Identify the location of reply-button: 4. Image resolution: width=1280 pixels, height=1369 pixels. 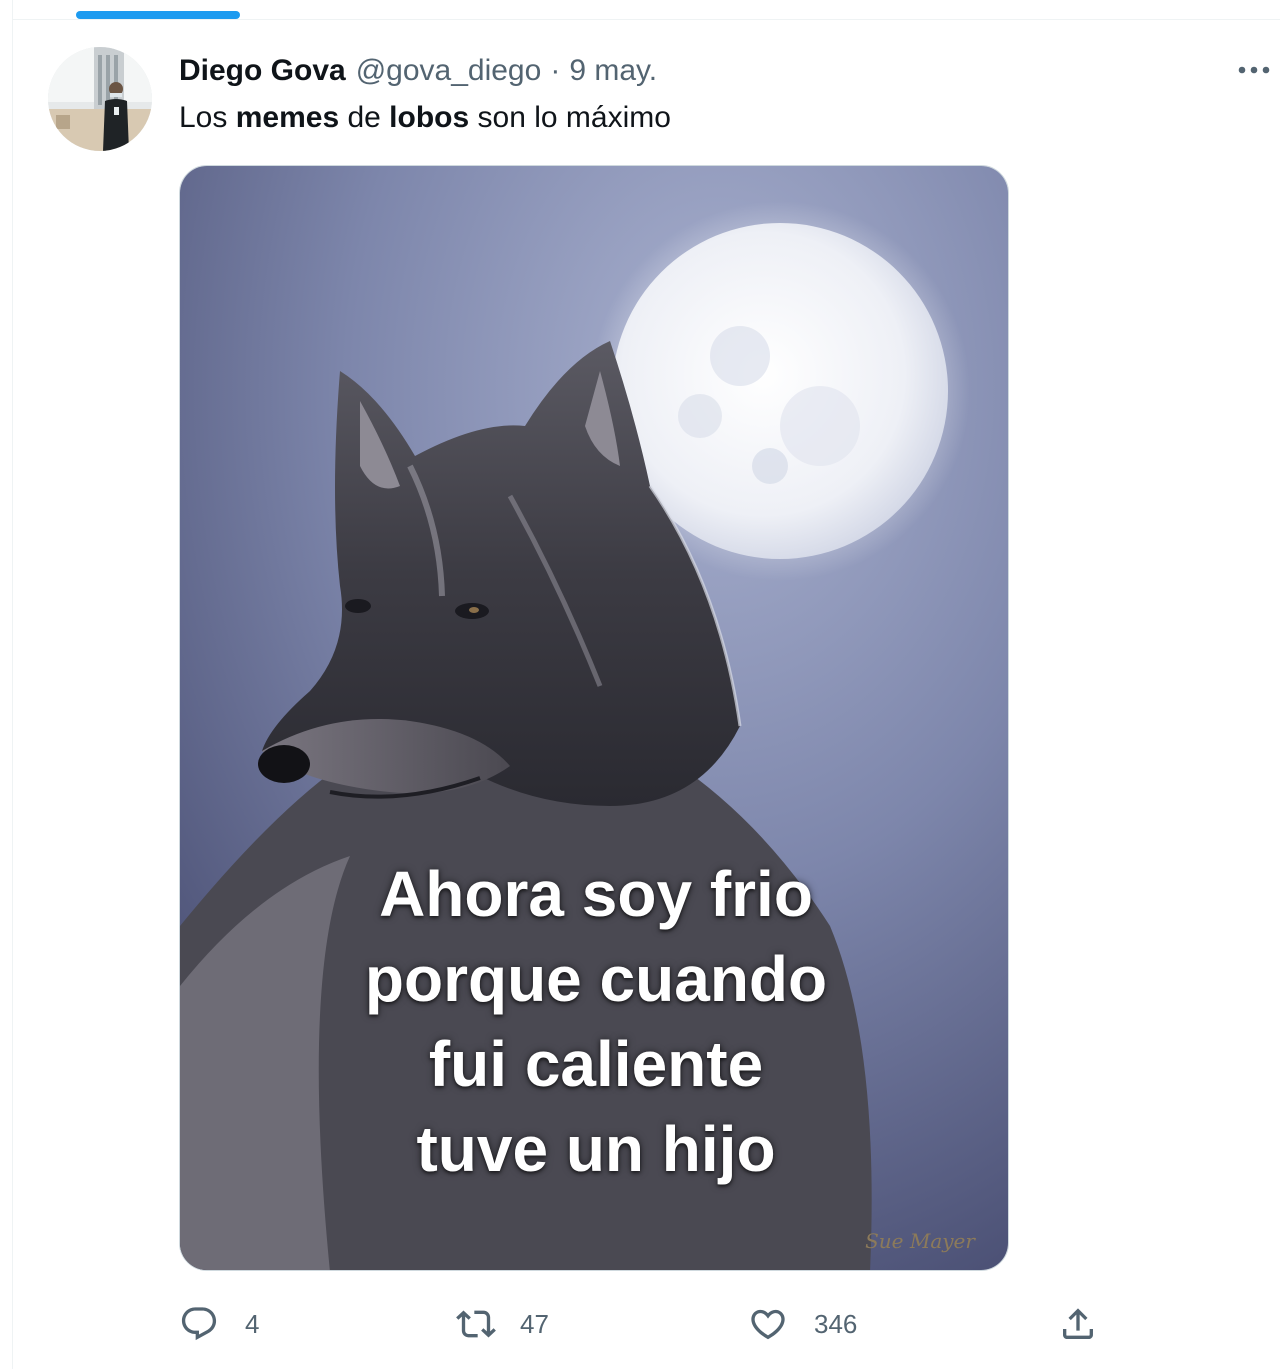
(219, 1324).